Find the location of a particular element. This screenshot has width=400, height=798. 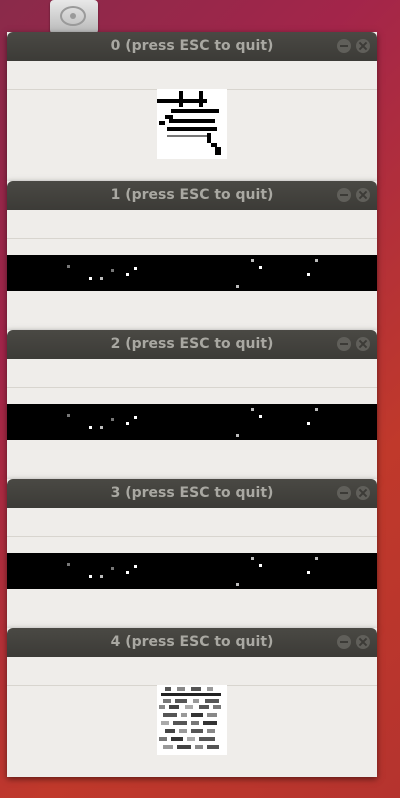

noise-image is located at coordinates (192, 720).